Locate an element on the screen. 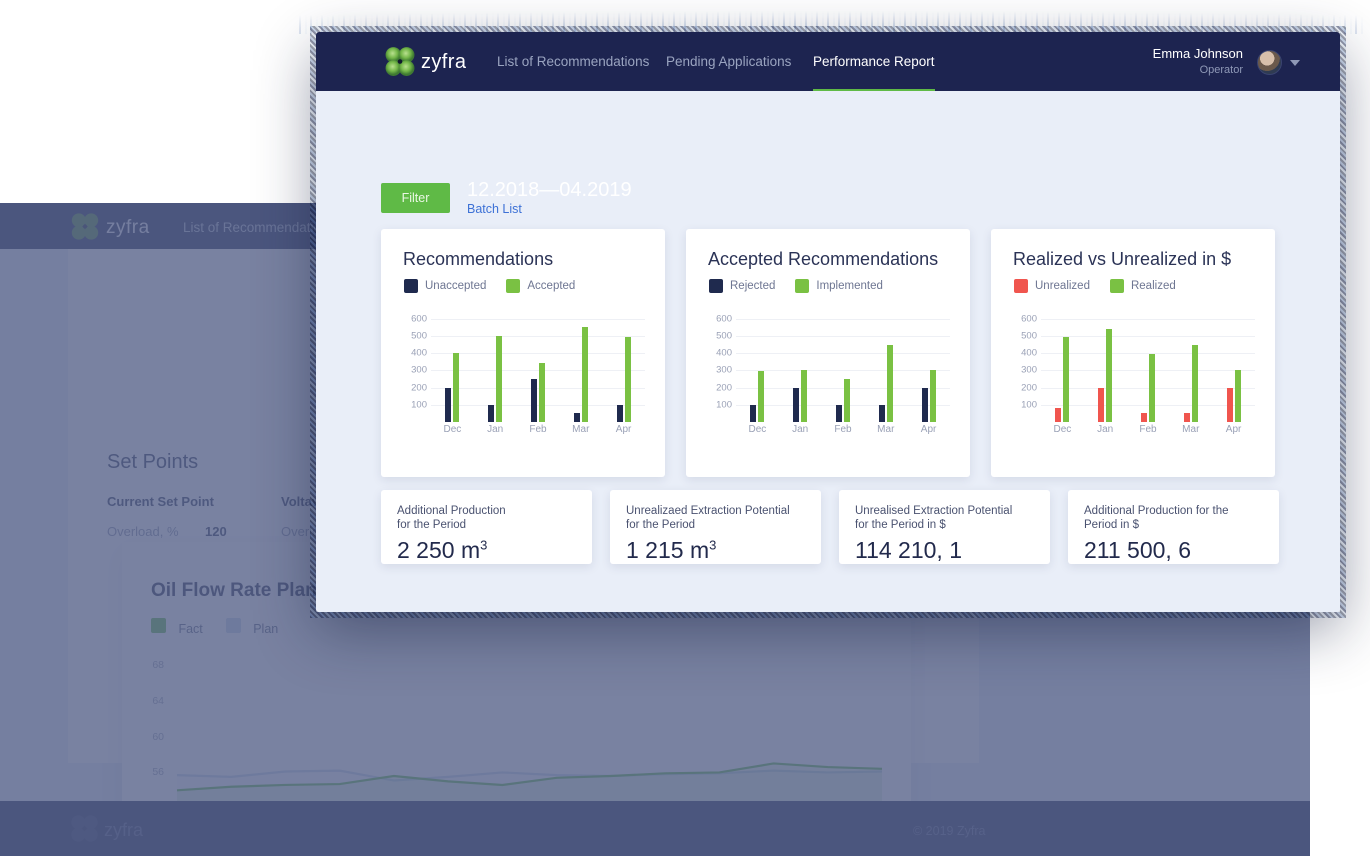 Image resolution: width=1370 pixels, height=856 pixels. background-nav-list-of-recommendations: List of Recommendations is located at coordinates (259, 227).